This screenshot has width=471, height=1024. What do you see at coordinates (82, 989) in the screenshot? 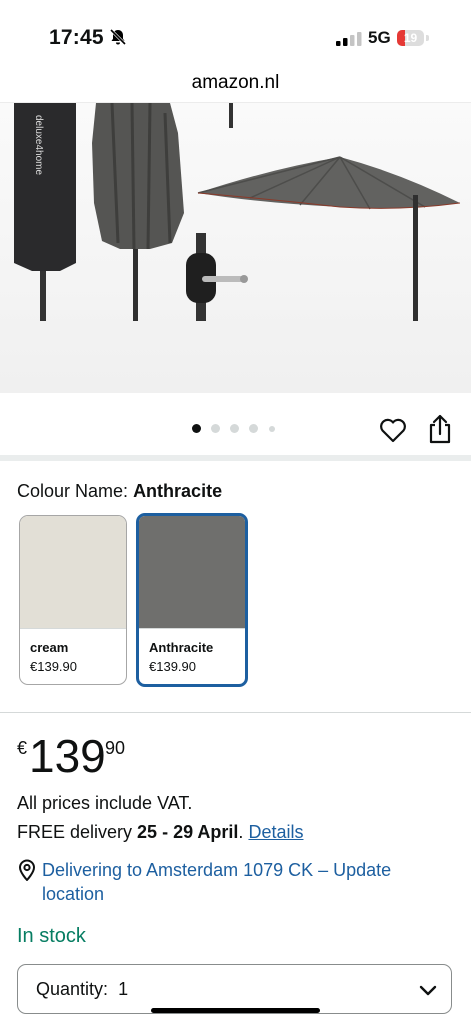
I see `quantity-label: Quantity: 1` at bounding box center [82, 989].